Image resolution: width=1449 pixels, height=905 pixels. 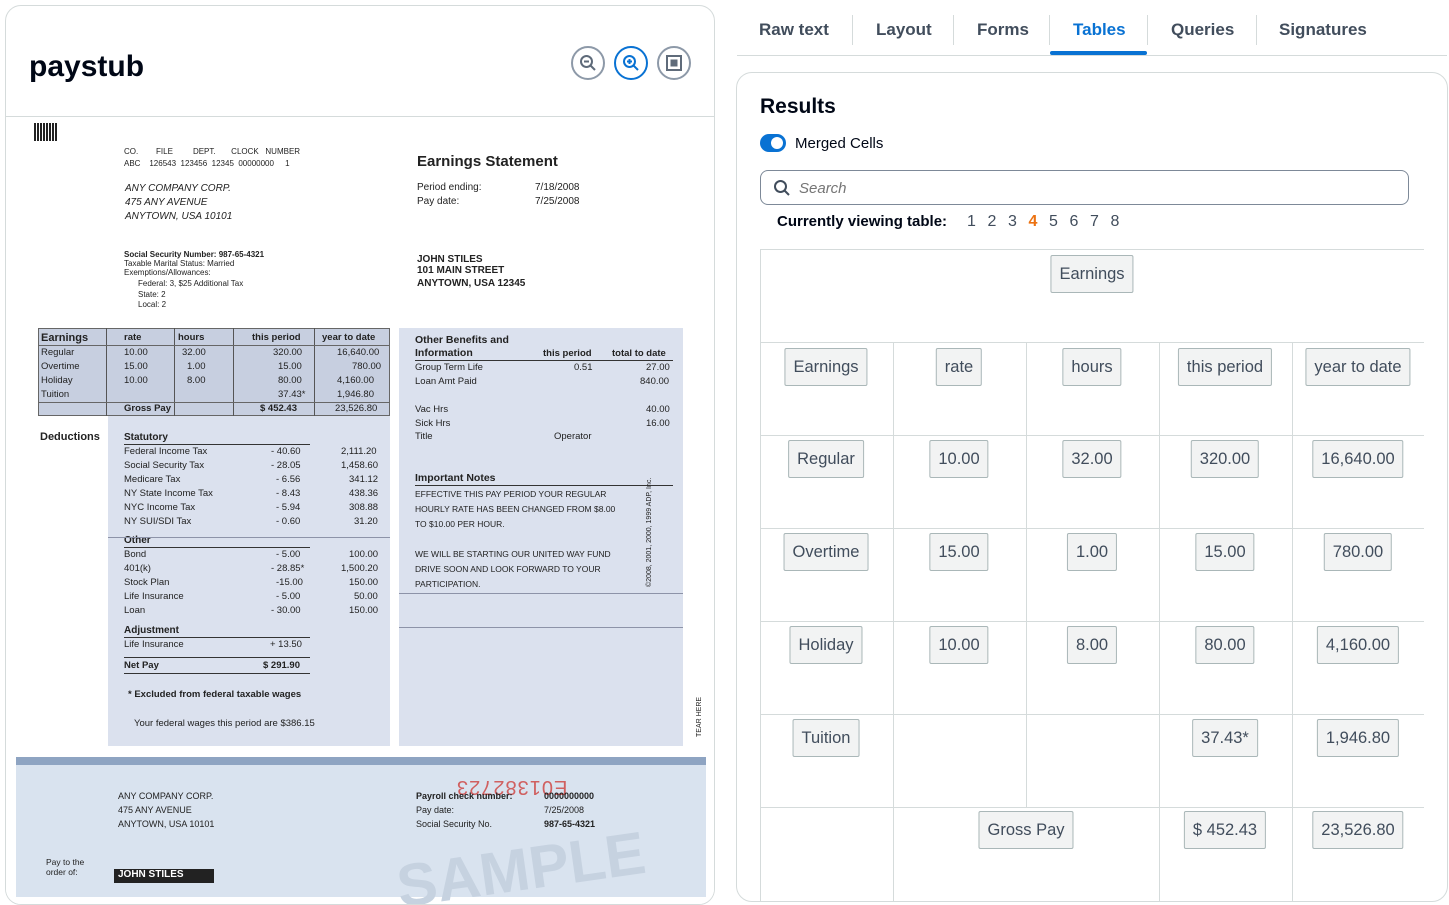 What do you see at coordinates (136, 352) in the screenshot?
I see `doc-row-cell: 10.00` at bounding box center [136, 352].